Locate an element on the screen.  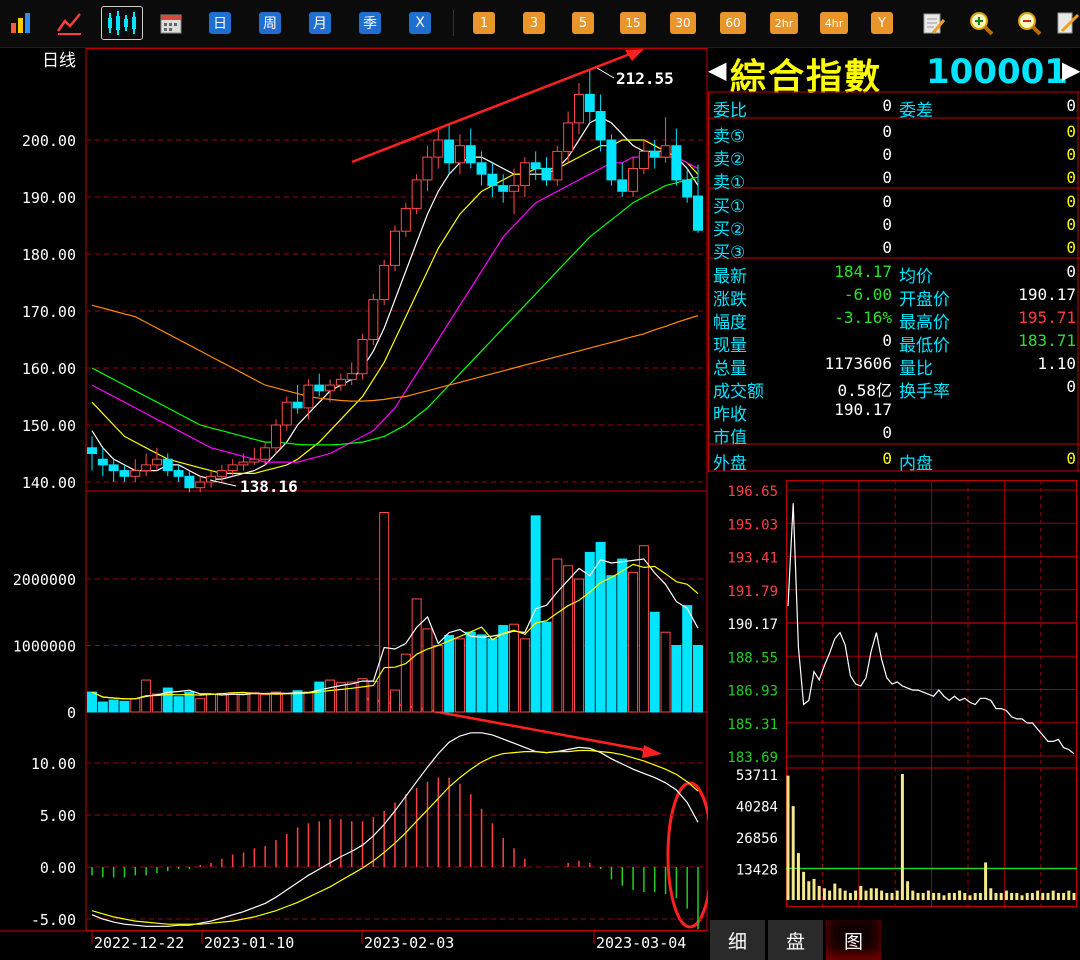
quote-value: 190.17 is located at coordinates (863, 409).